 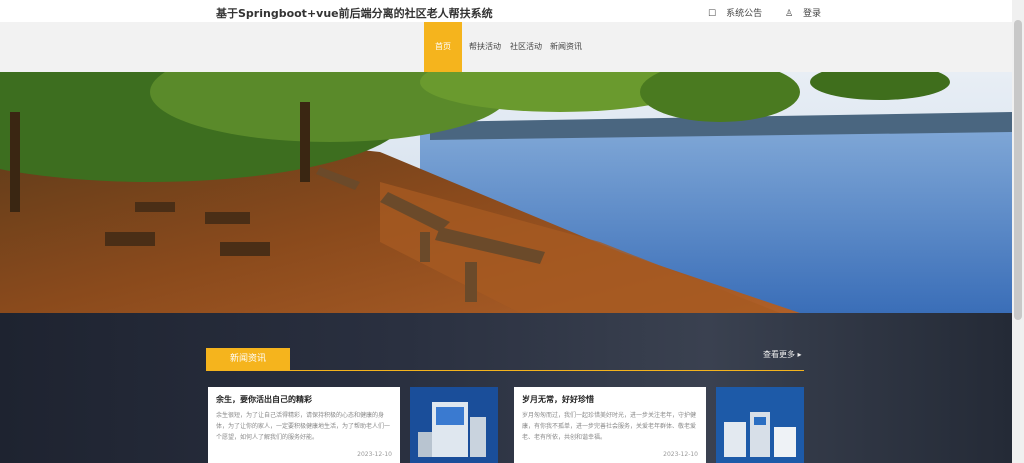 What do you see at coordinates (744, 14) in the screenshot?
I see `announcement-label: 系统公告` at bounding box center [744, 14].